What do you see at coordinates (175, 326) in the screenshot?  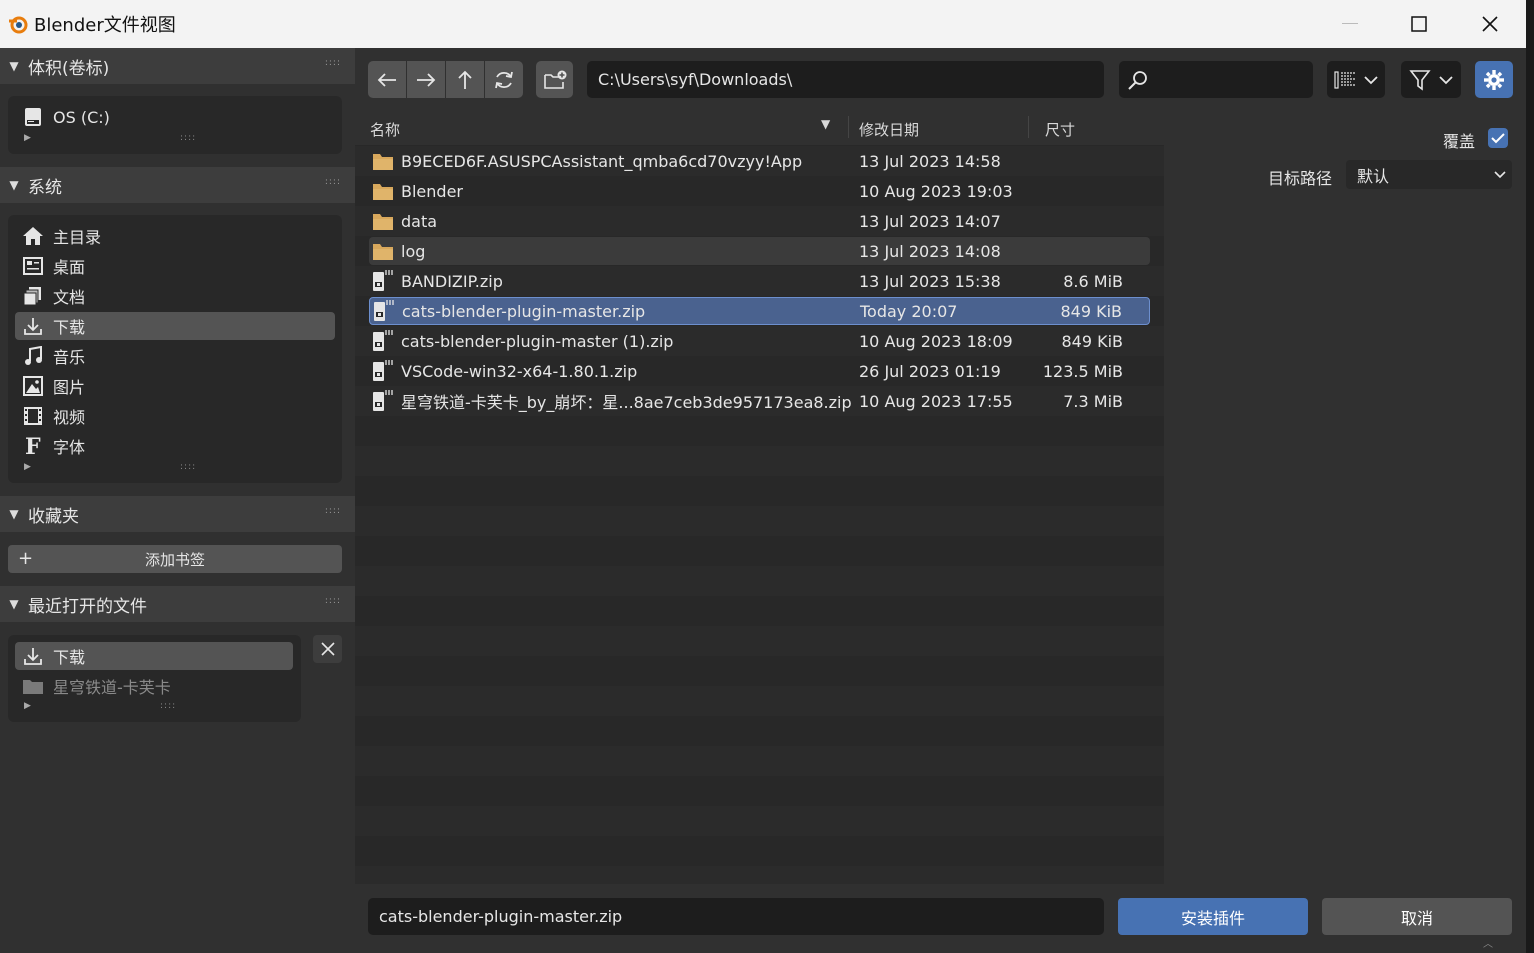 I see `sidebar-item-downloads: 下载` at bounding box center [175, 326].